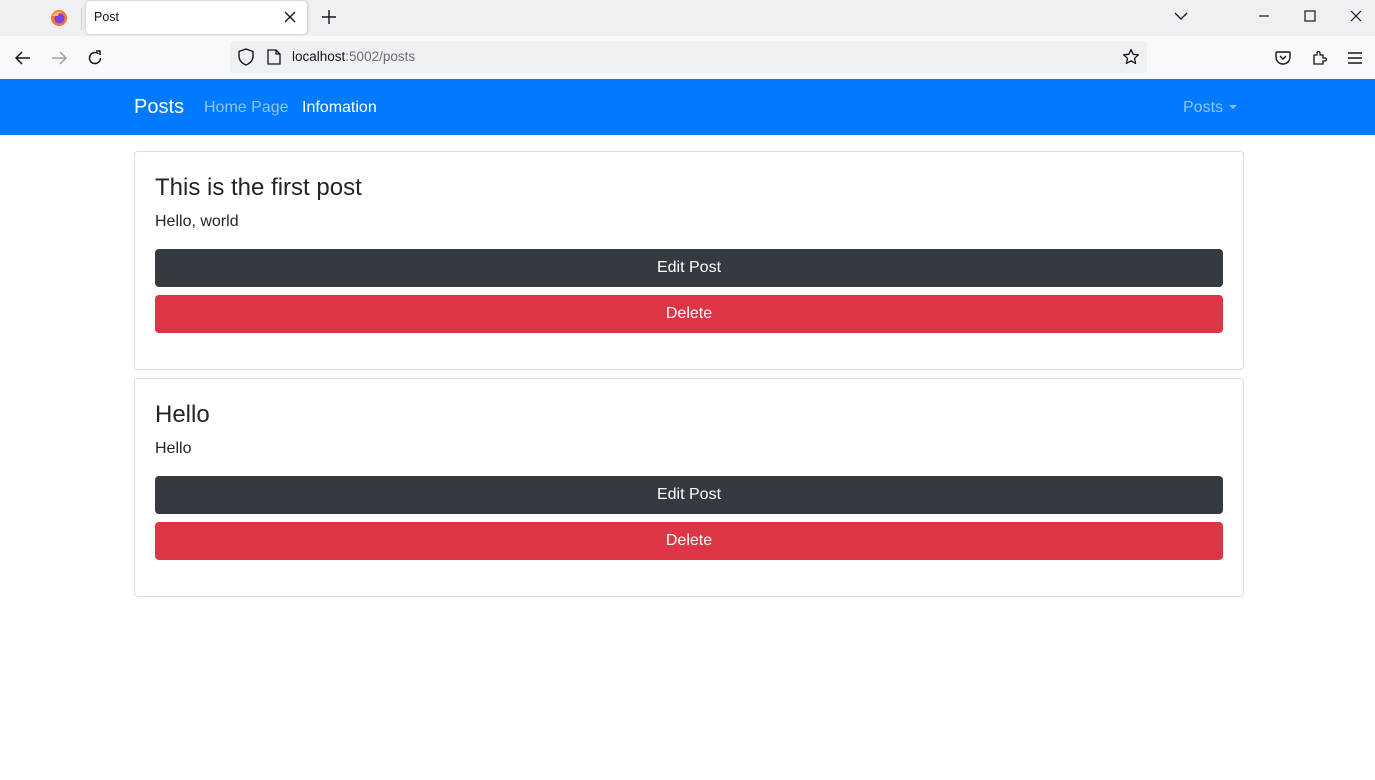 The image size is (1375, 780). Describe the element at coordinates (246, 57) in the screenshot. I see `shield-icon` at that location.